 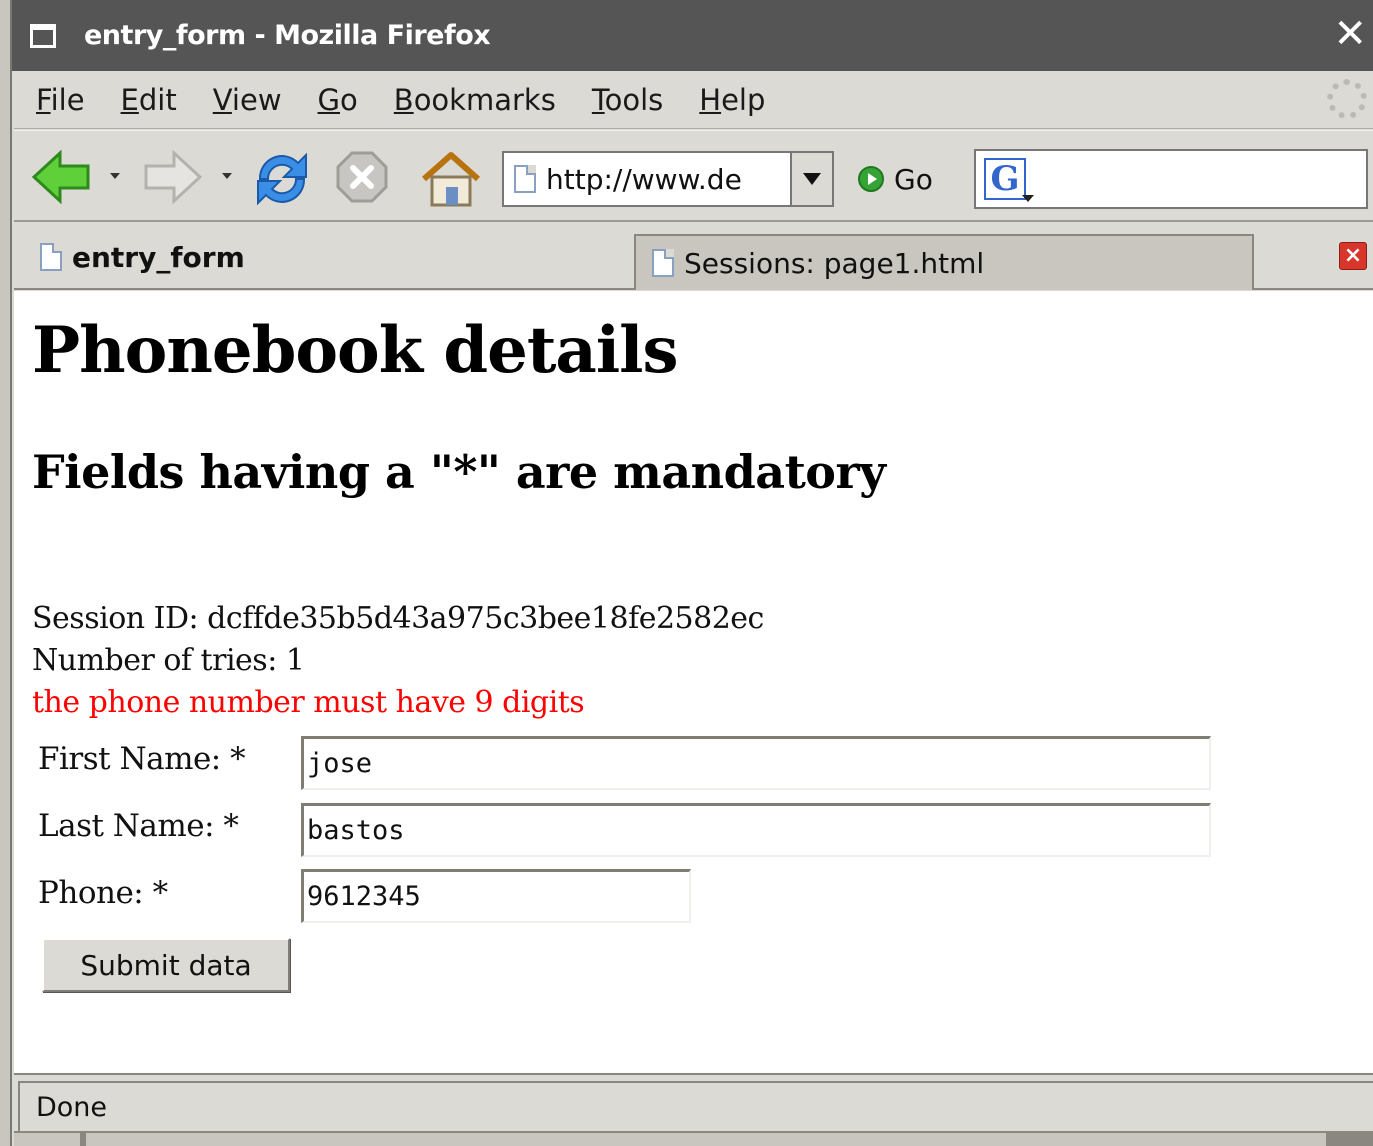 What do you see at coordinates (710, 99) in the screenshot?
I see `menu-help-accel: H` at bounding box center [710, 99].